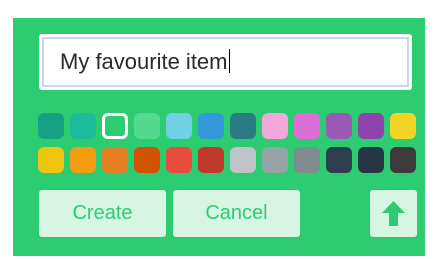  Describe the element at coordinates (144, 61) in the screenshot. I see `item-name-value: My favourite item` at that location.